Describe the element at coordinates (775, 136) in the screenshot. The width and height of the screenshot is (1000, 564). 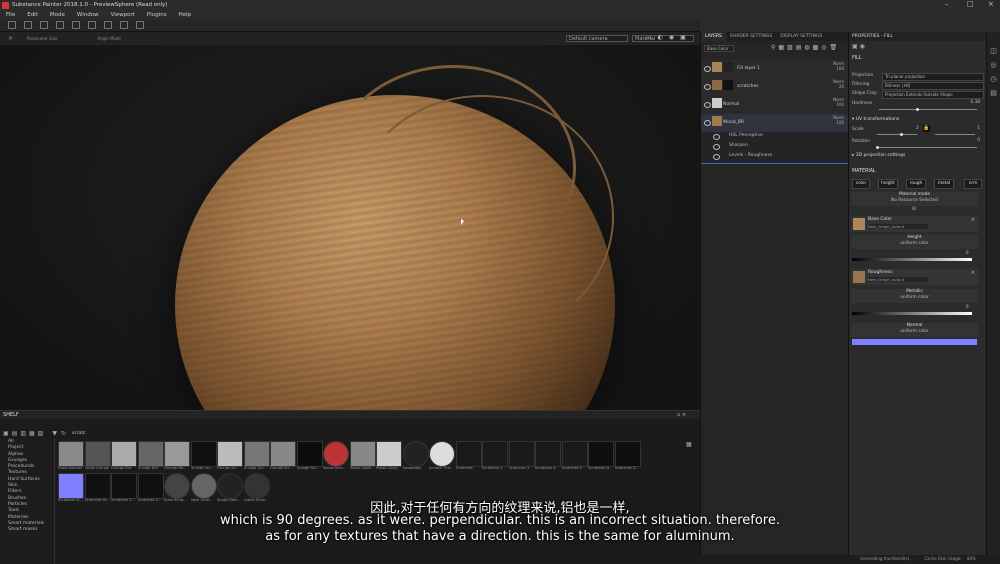
I see `effect-row: HSL Perceptive` at that location.